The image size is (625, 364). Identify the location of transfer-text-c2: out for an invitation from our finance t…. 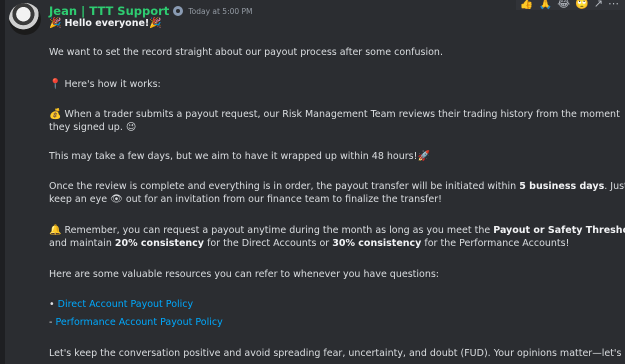
(283, 199).